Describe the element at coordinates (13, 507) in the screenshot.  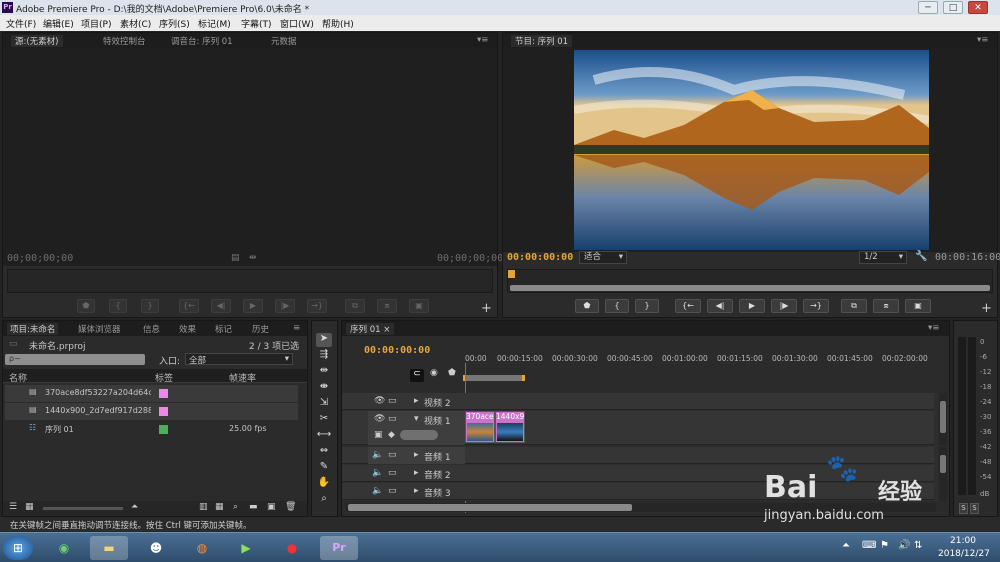
I see `list-view-icon: ☰` at that location.